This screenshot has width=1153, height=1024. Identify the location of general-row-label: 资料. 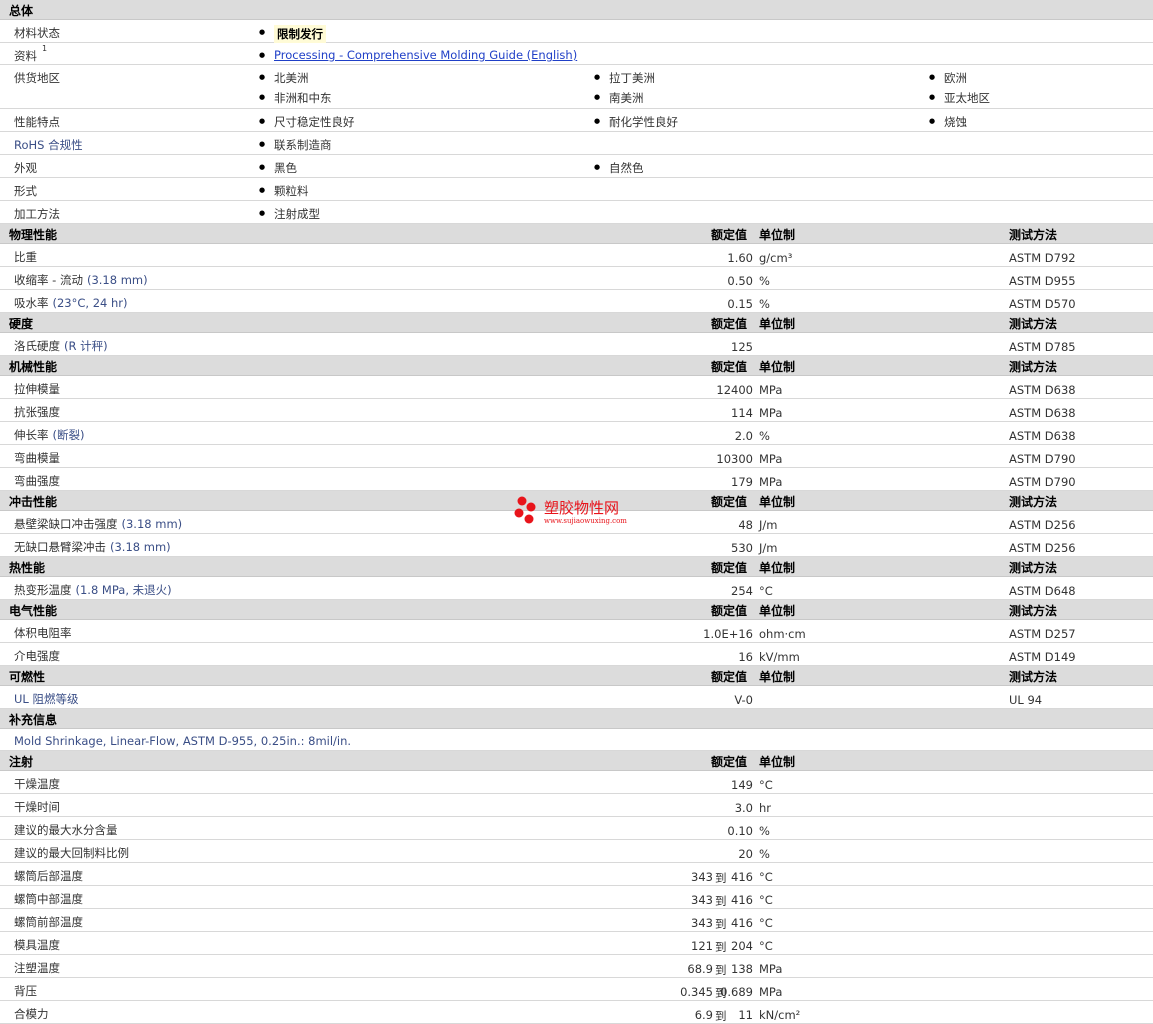
(25, 56).